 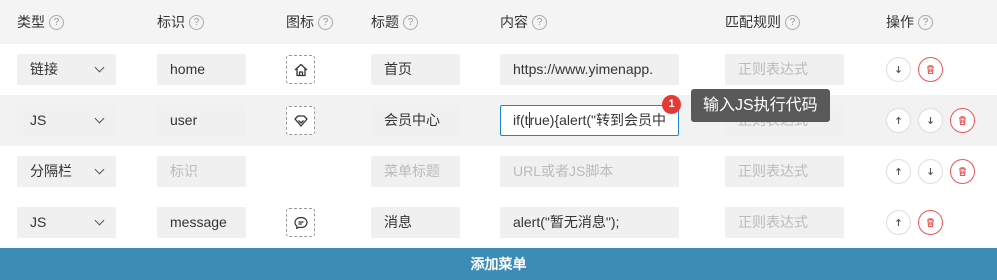 I want to click on home-icon, so click(x=301, y=70).